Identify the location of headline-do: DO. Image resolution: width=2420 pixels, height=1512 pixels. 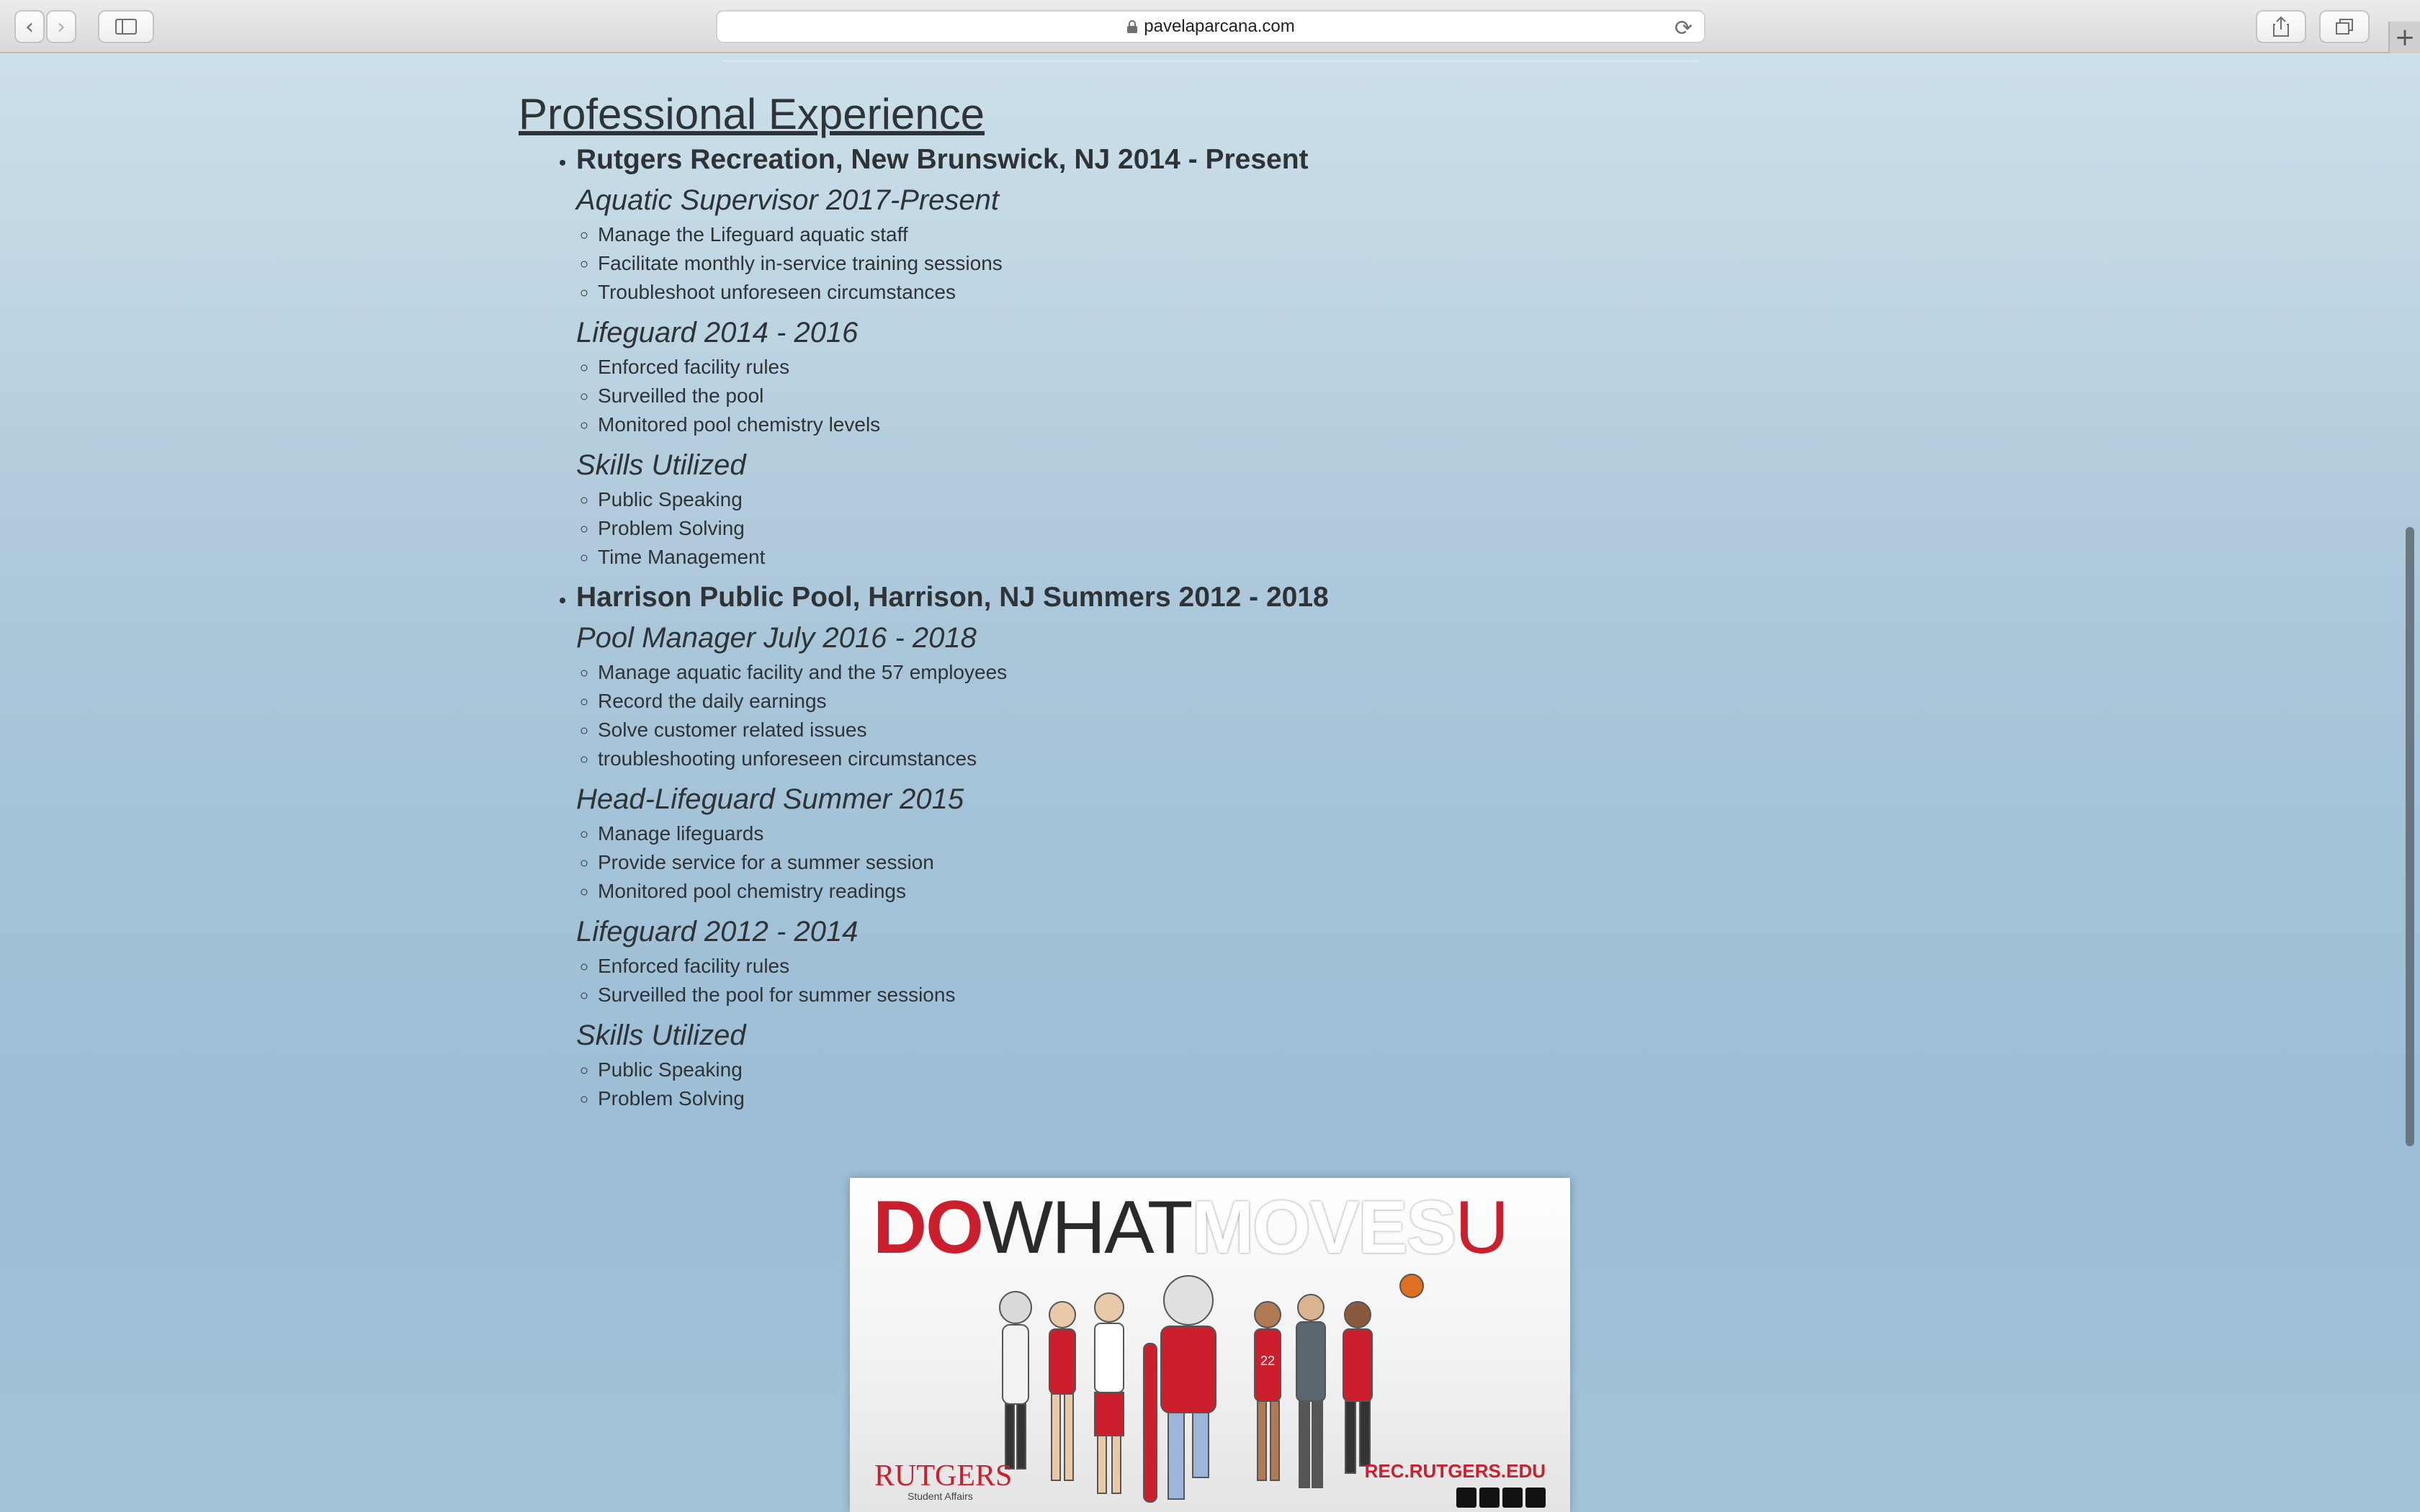
(928, 1227).